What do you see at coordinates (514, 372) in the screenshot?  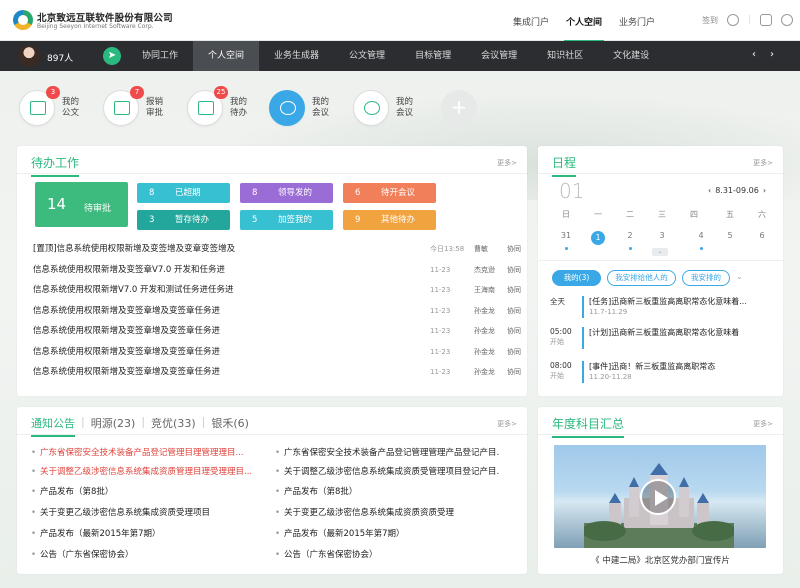 I see `row-category: 协同` at bounding box center [514, 372].